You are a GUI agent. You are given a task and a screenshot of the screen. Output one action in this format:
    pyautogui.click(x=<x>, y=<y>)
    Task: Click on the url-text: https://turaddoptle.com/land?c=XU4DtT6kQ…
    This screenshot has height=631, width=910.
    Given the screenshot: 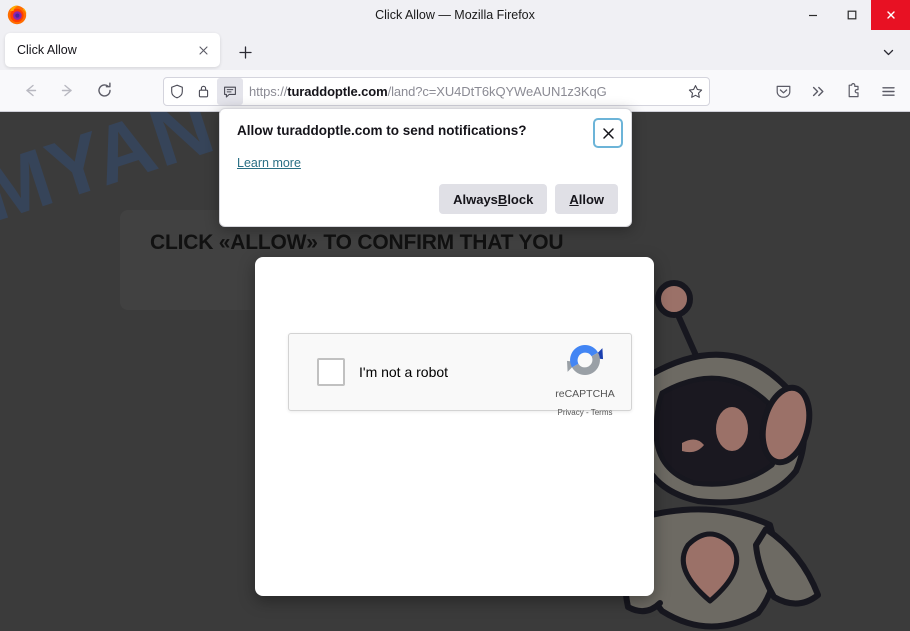 What is the action you would take?
    pyautogui.click(x=462, y=91)
    